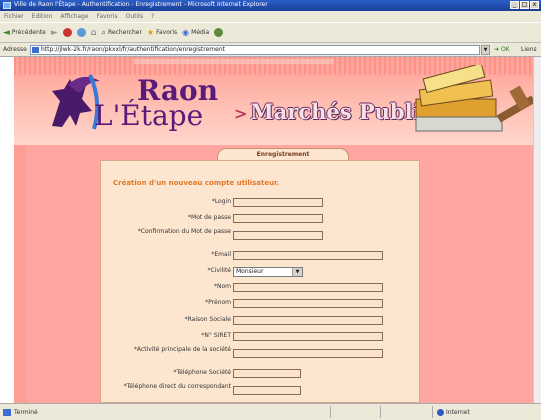 This screenshot has height=420, width=541. Describe the element at coordinates (74, 16) in the screenshot. I see `menu-item-view: Affichage` at that location.